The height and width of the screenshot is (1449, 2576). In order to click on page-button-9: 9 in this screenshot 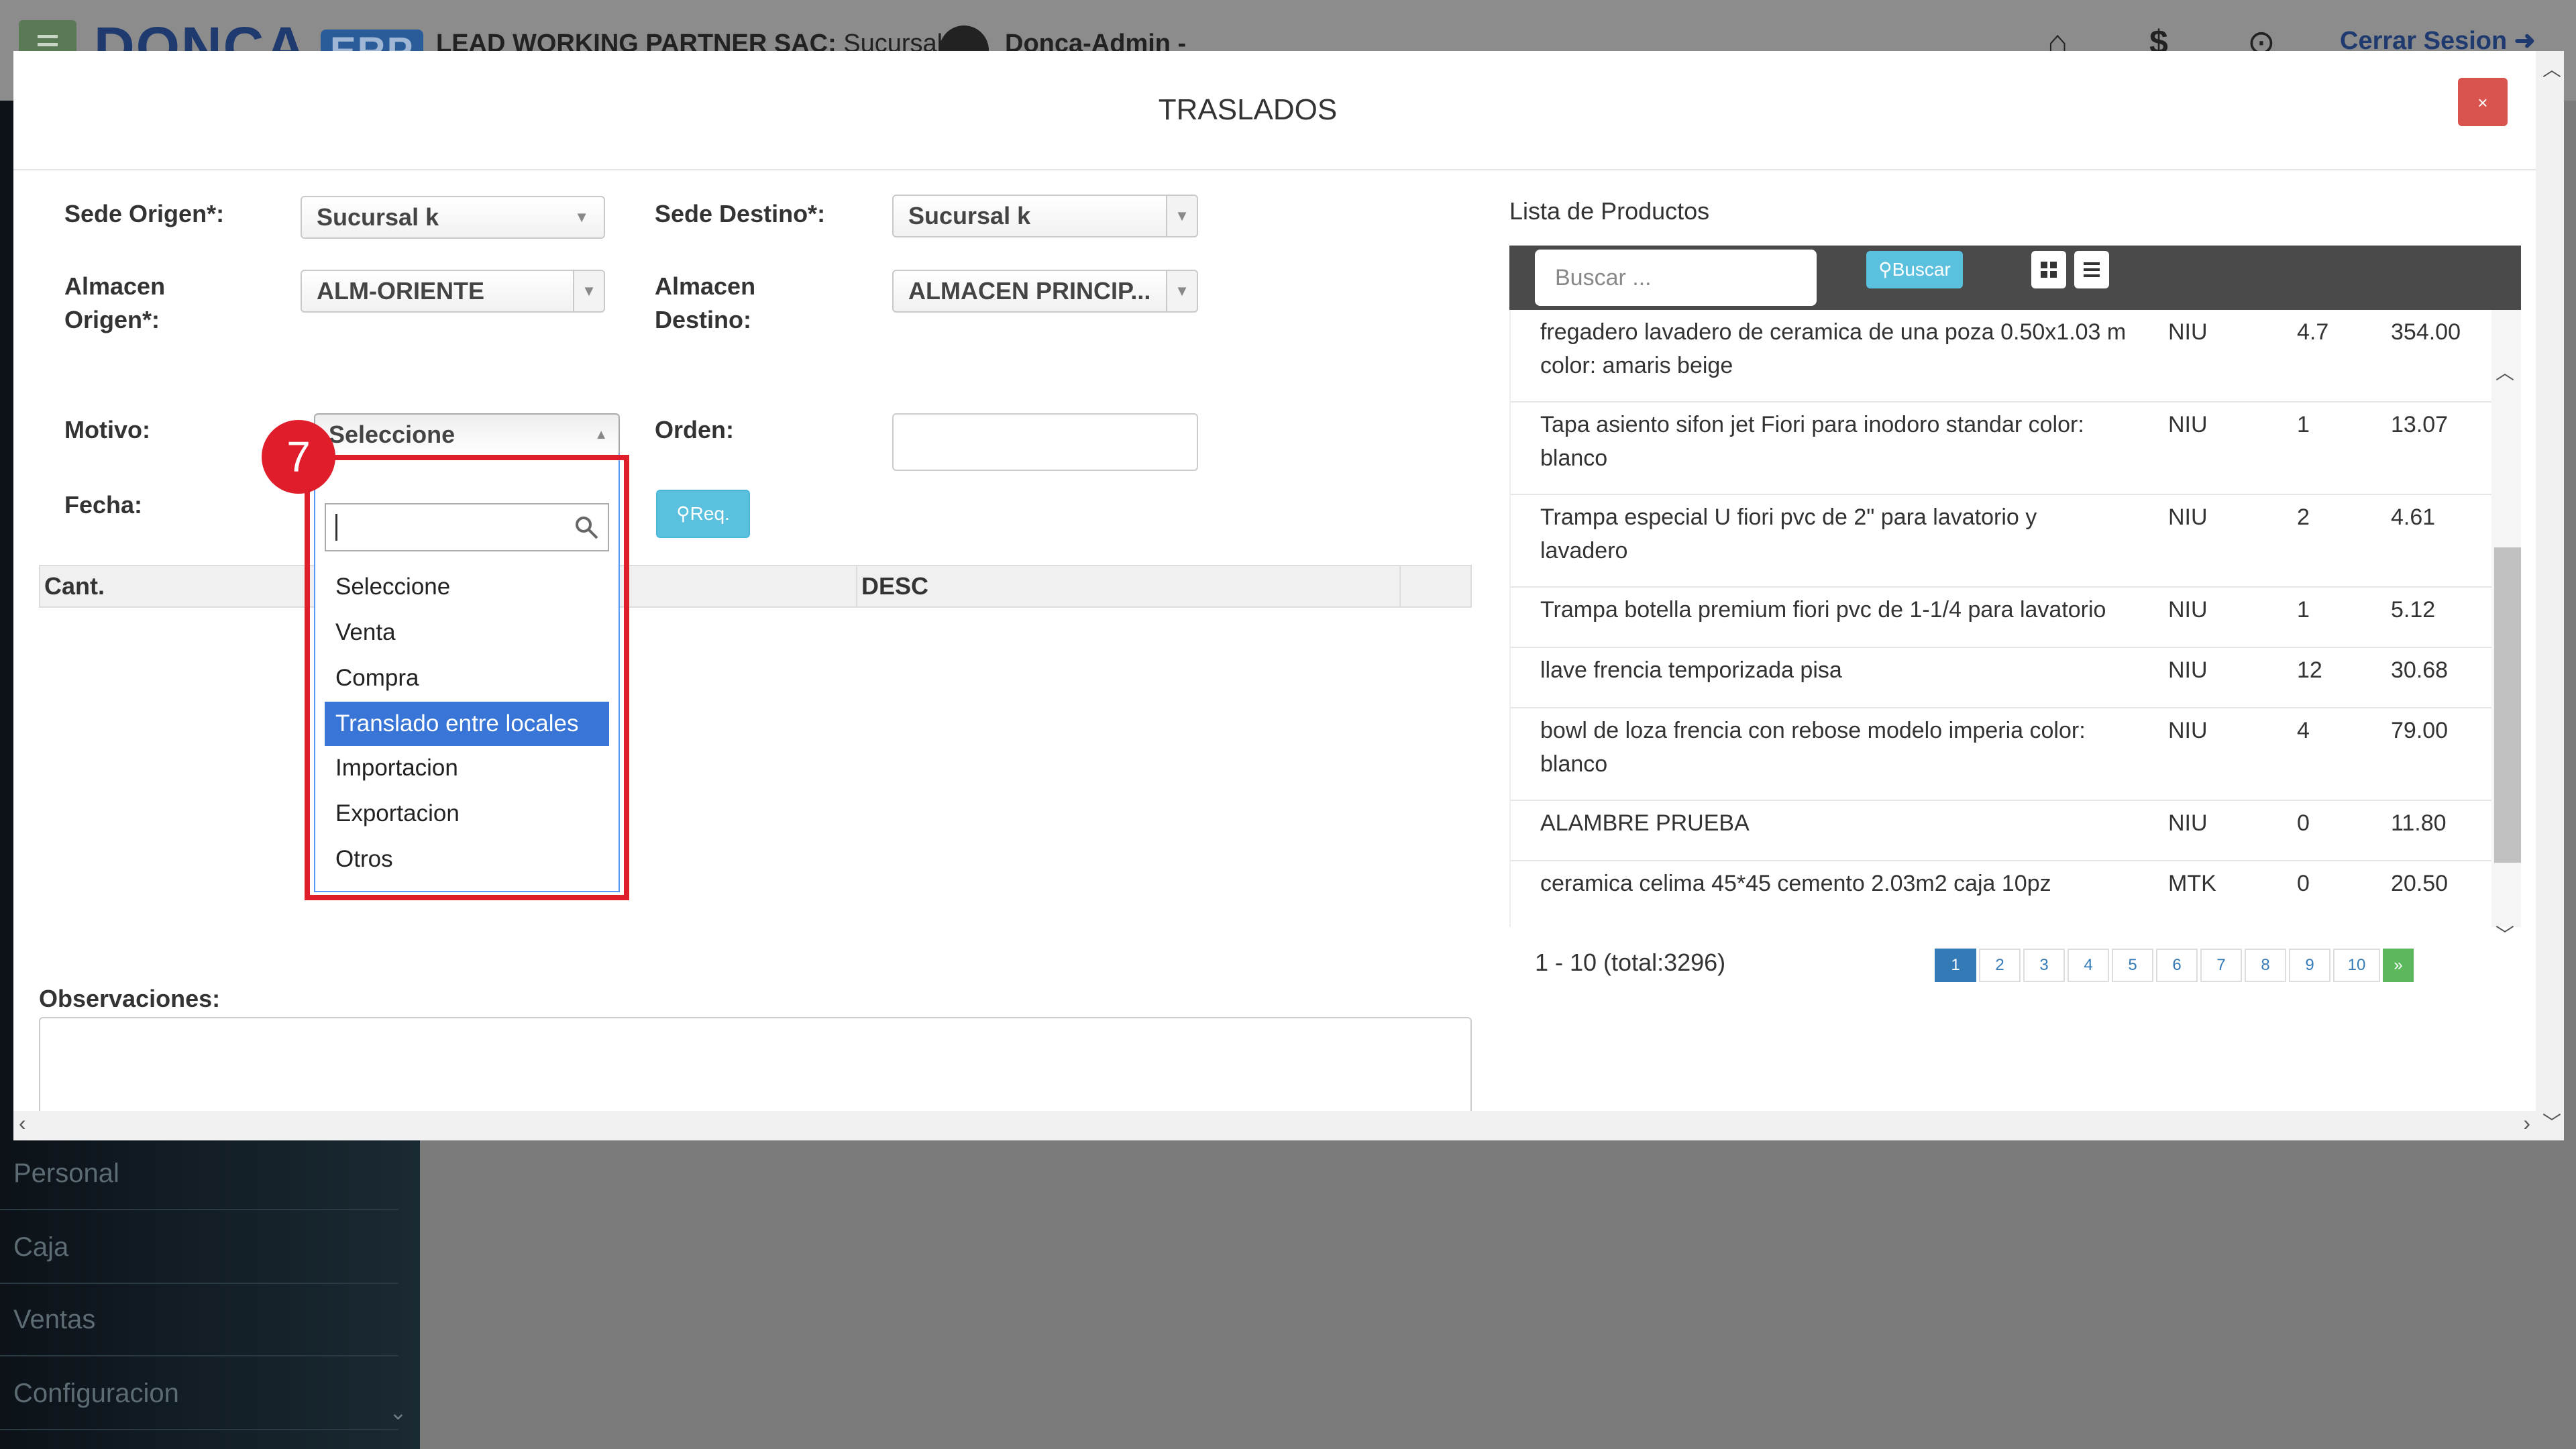, I will do `click(2309, 965)`.